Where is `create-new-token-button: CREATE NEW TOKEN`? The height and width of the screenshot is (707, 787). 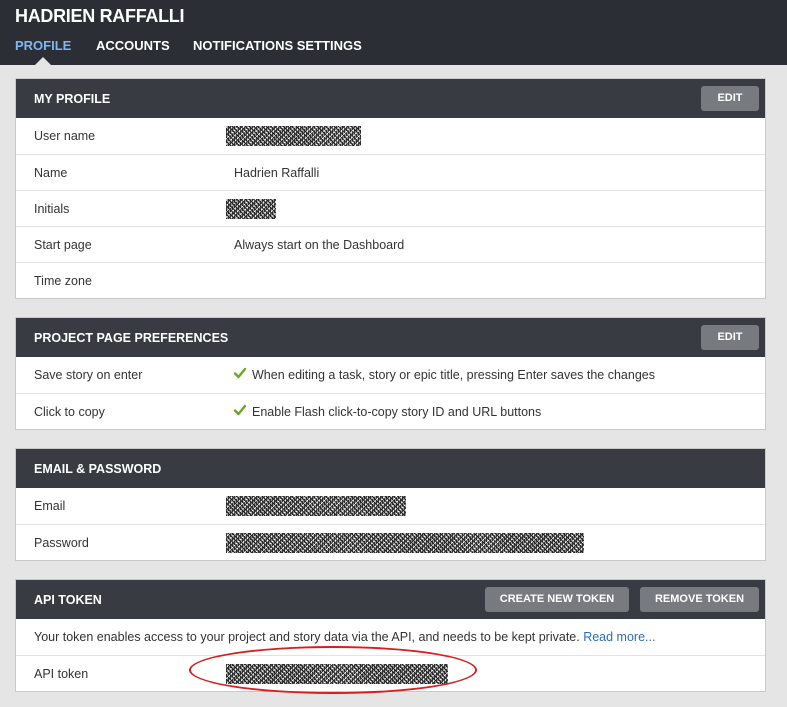
create-new-token-button: CREATE NEW TOKEN is located at coordinates (557, 599).